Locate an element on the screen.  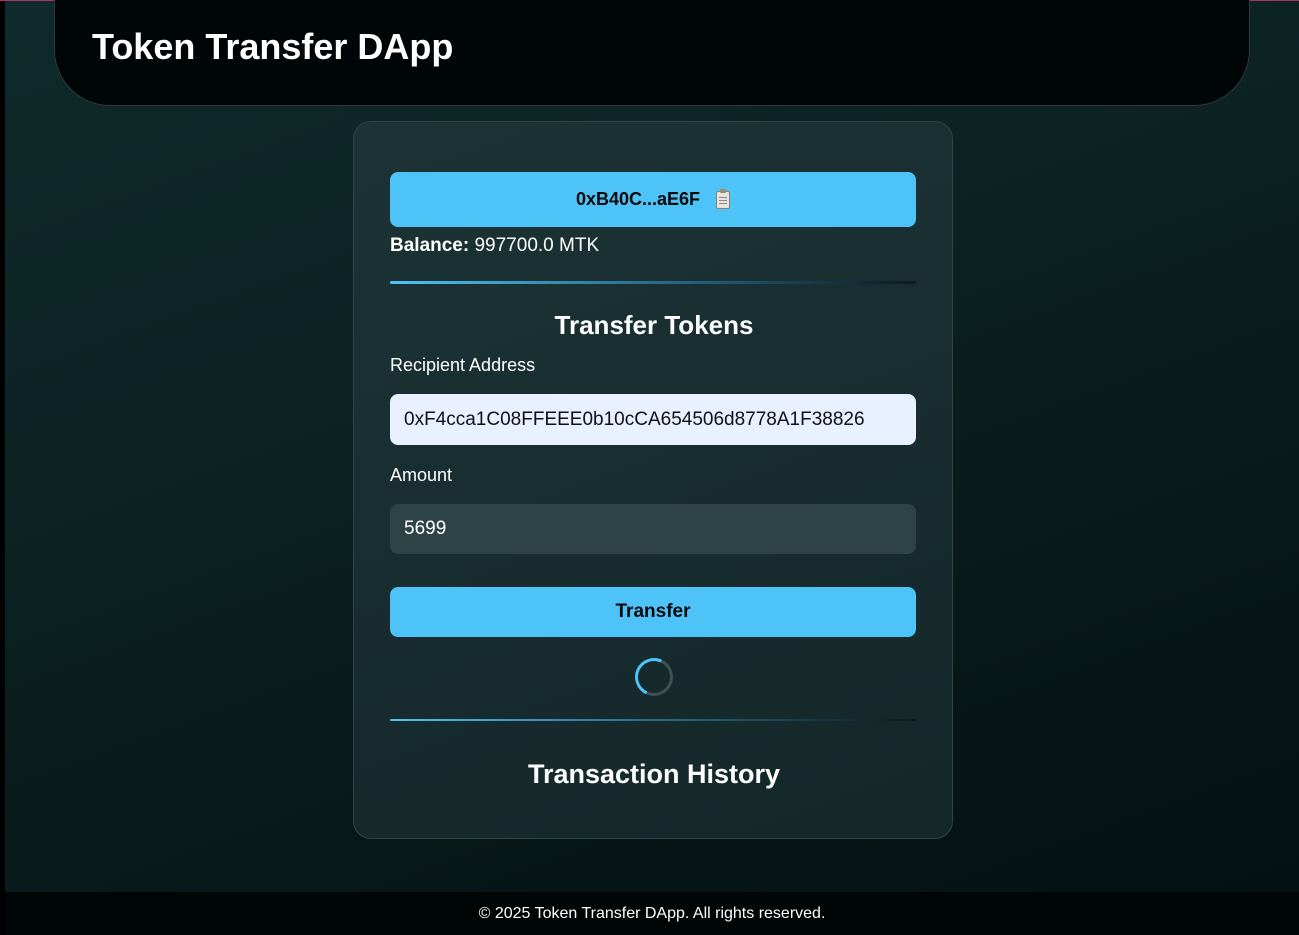
loading-spinner-icon is located at coordinates (654, 677).